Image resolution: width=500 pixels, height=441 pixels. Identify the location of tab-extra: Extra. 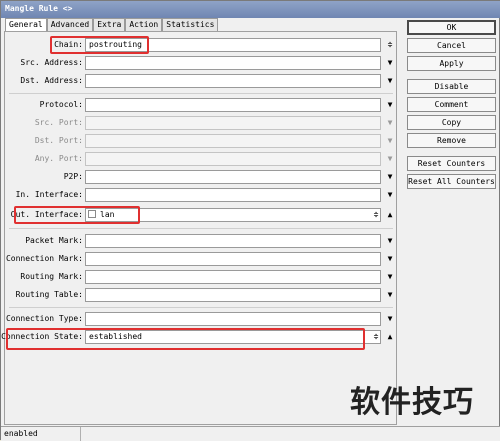
(109, 24).